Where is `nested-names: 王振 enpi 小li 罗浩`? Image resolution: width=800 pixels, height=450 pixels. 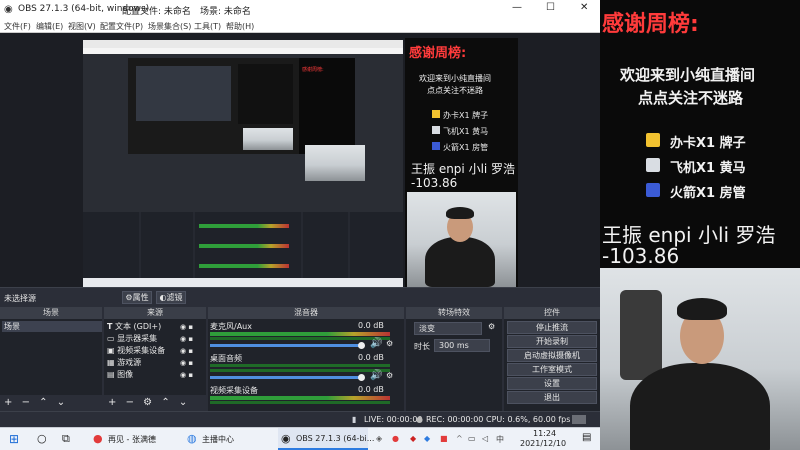
nested-names: 王振 enpi 小li 罗浩 is located at coordinates (463, 169).